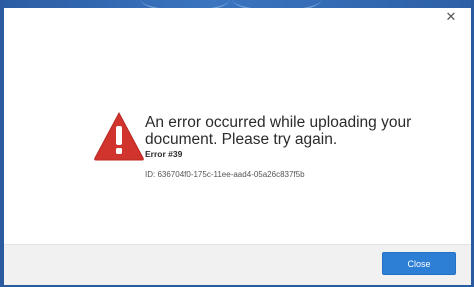  Describe the element at coordinates (237, 264) in the screenshot. I see `dialog-footer: Close` at that location.